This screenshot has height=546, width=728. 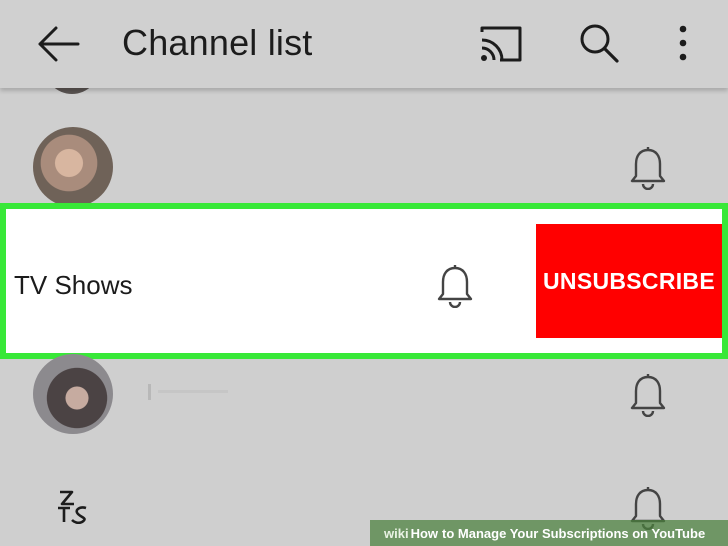 I want to click on page-title: Channel list, so click(x=217, y=42).